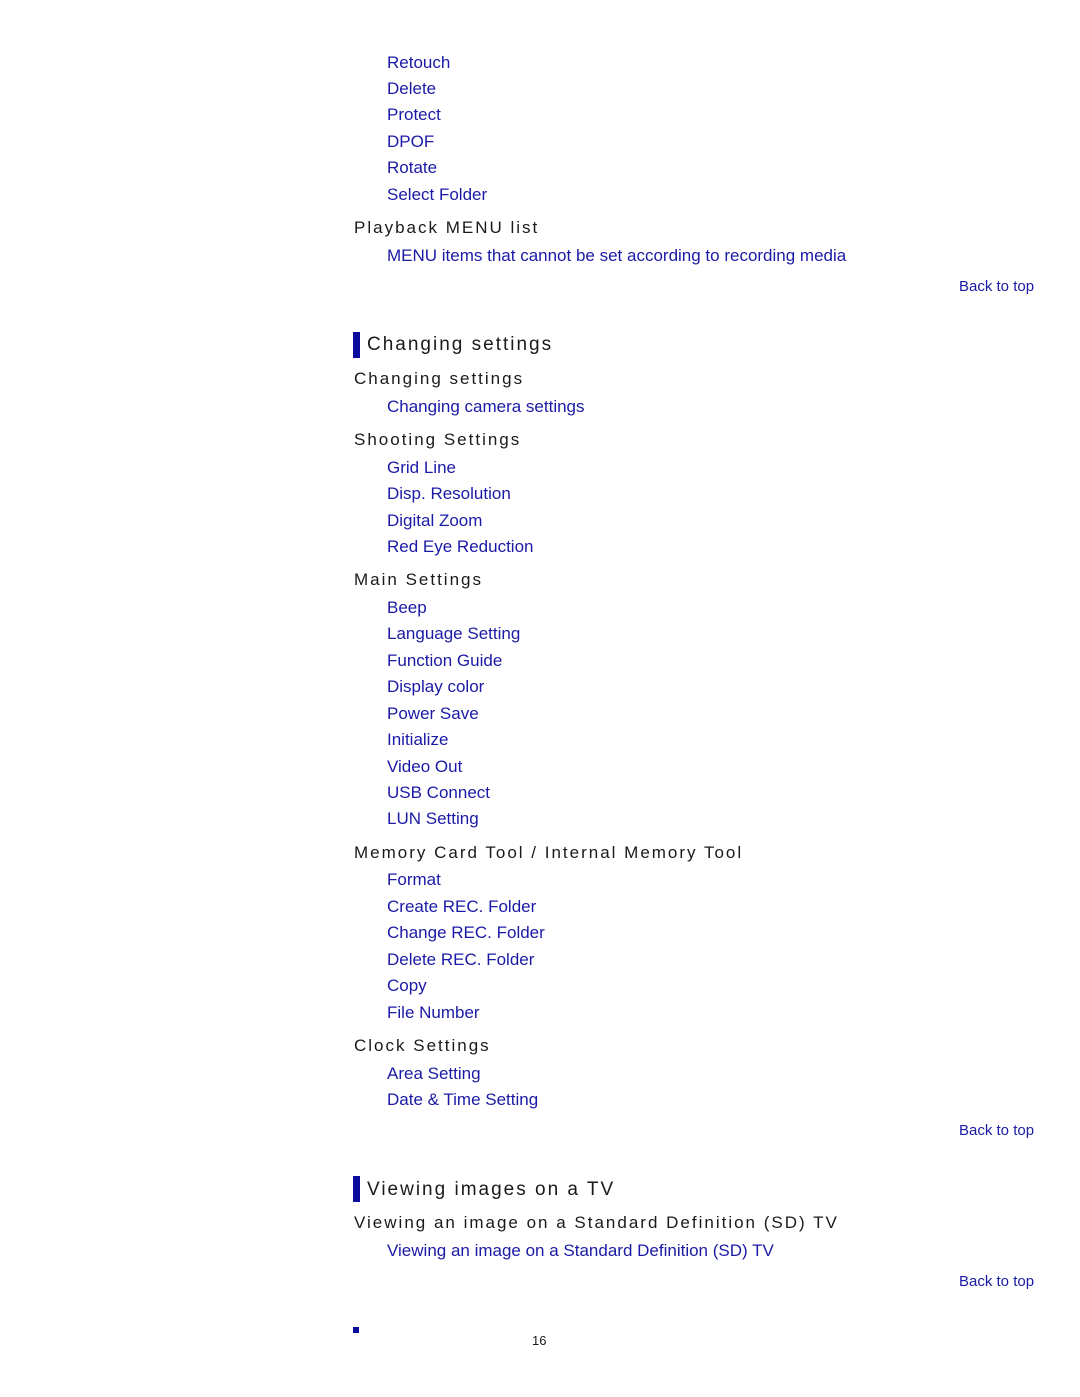  Describe the element at coordinates (549, 852) in the screenshot. I see `subheading-memory-card-tool: Memory Card Tool / Internal Memory Tool` at that location.